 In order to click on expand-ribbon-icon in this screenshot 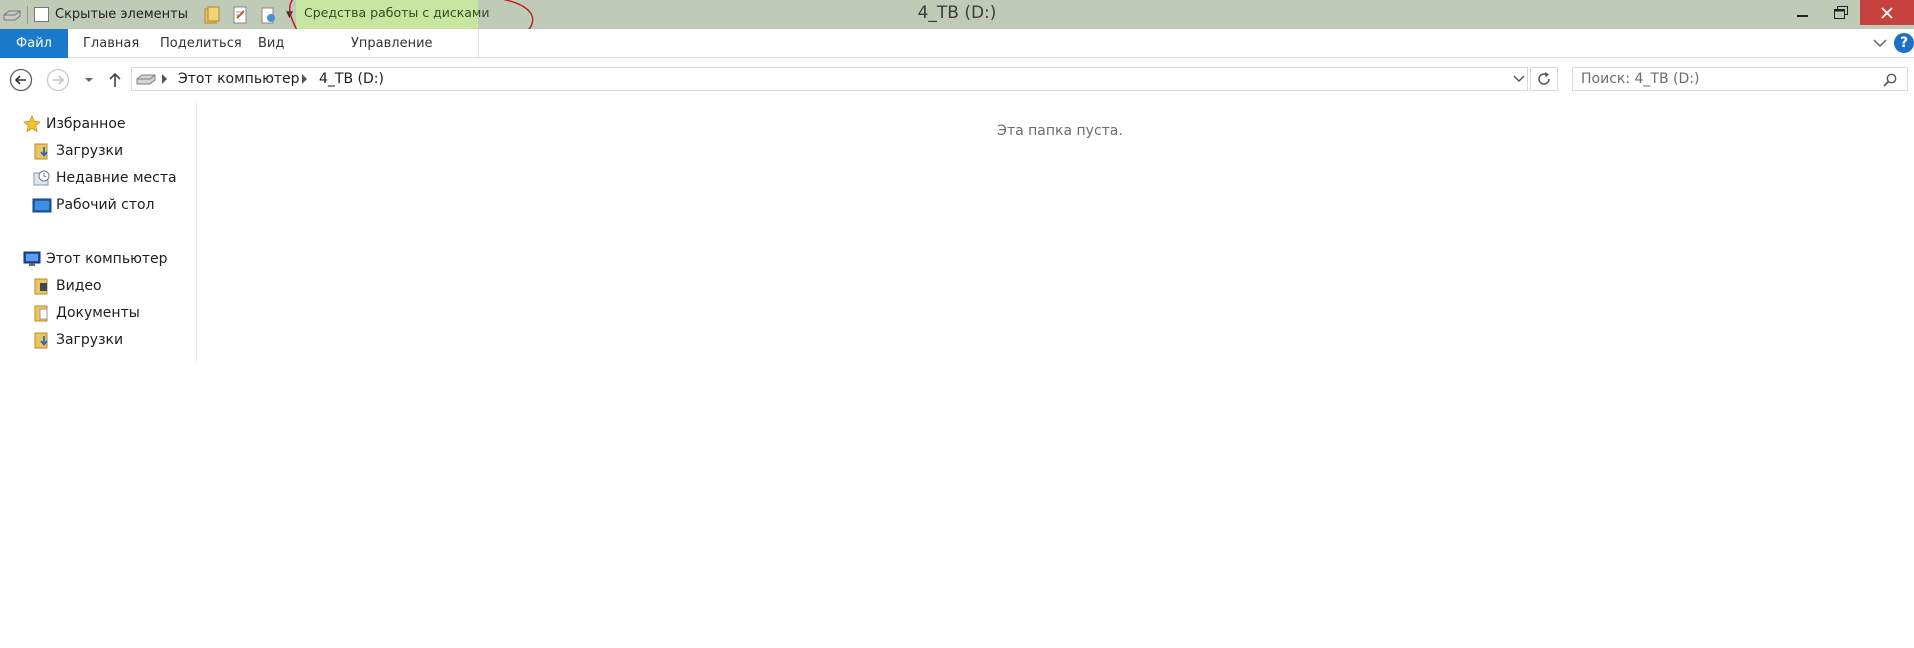, I will do `click(1880, 43)`.